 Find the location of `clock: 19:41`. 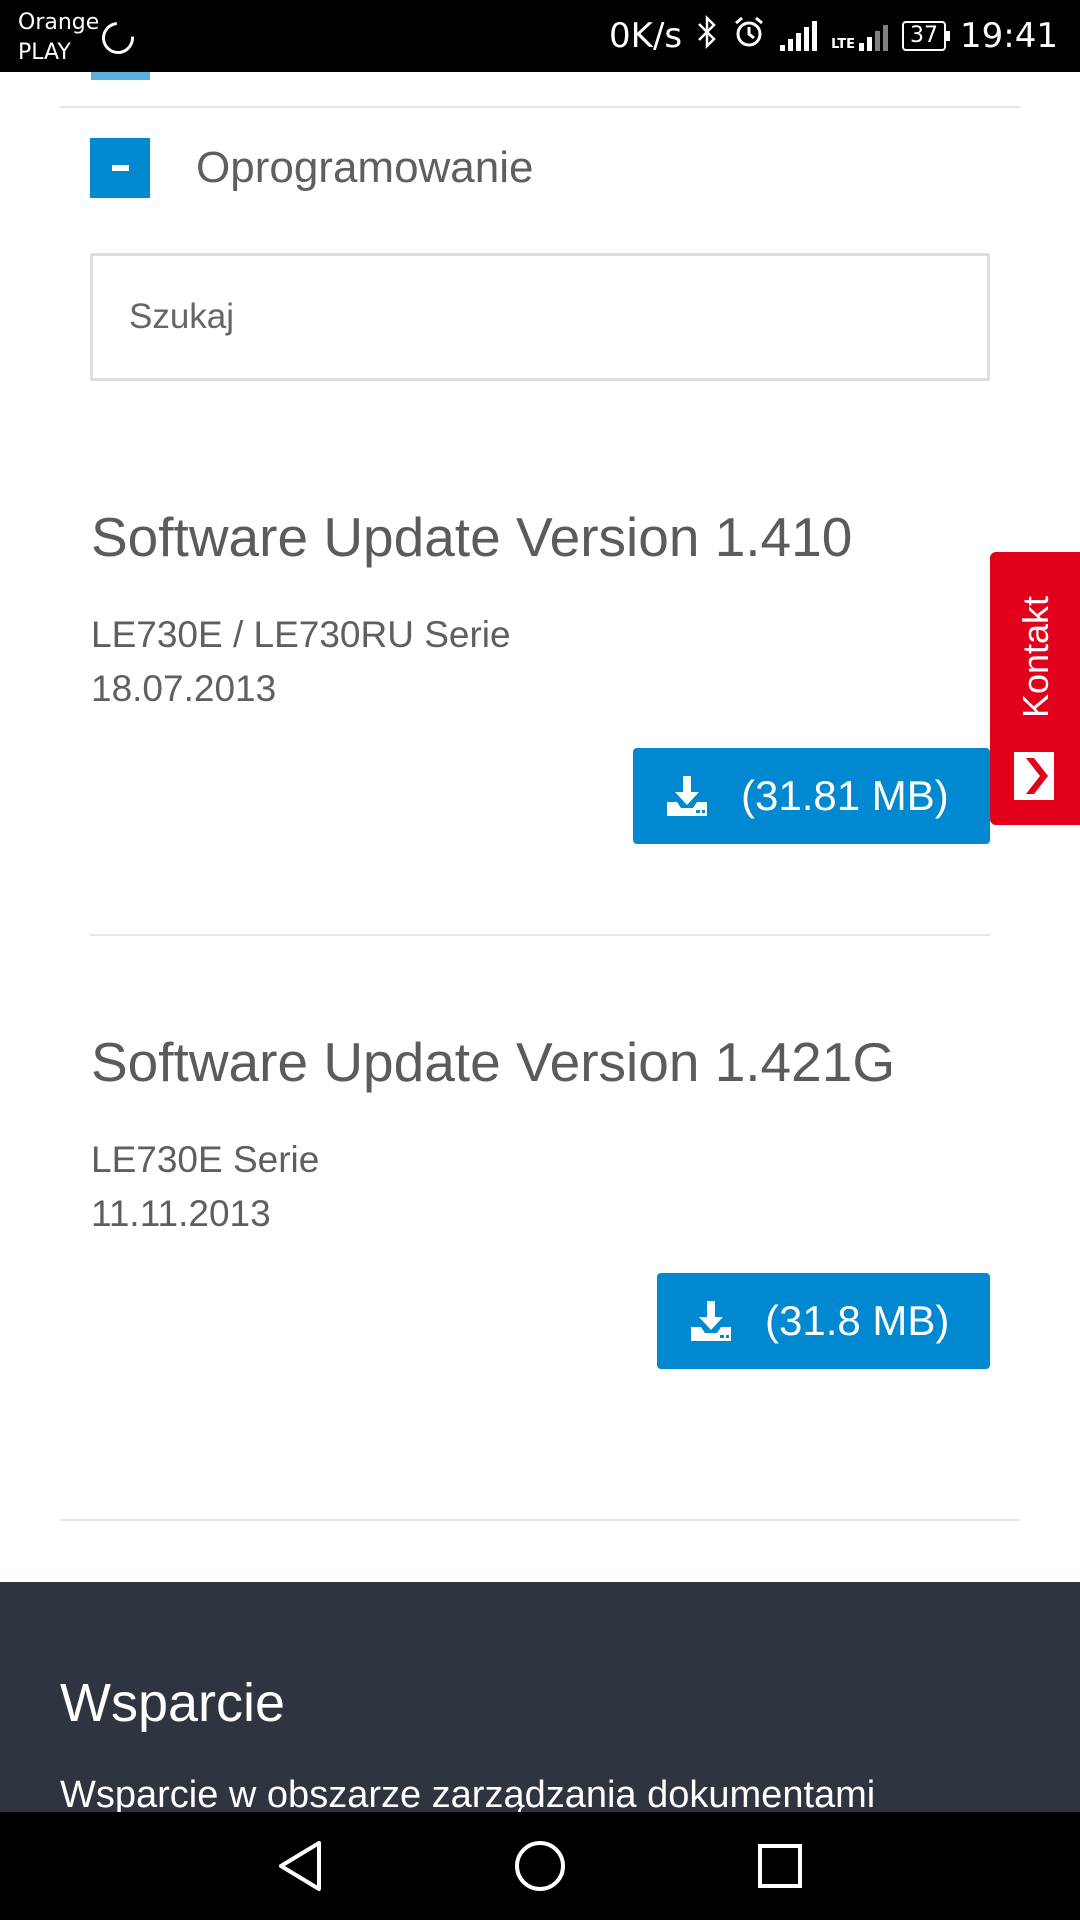

clock: 19:41 is located at coordinates (1009, 36).